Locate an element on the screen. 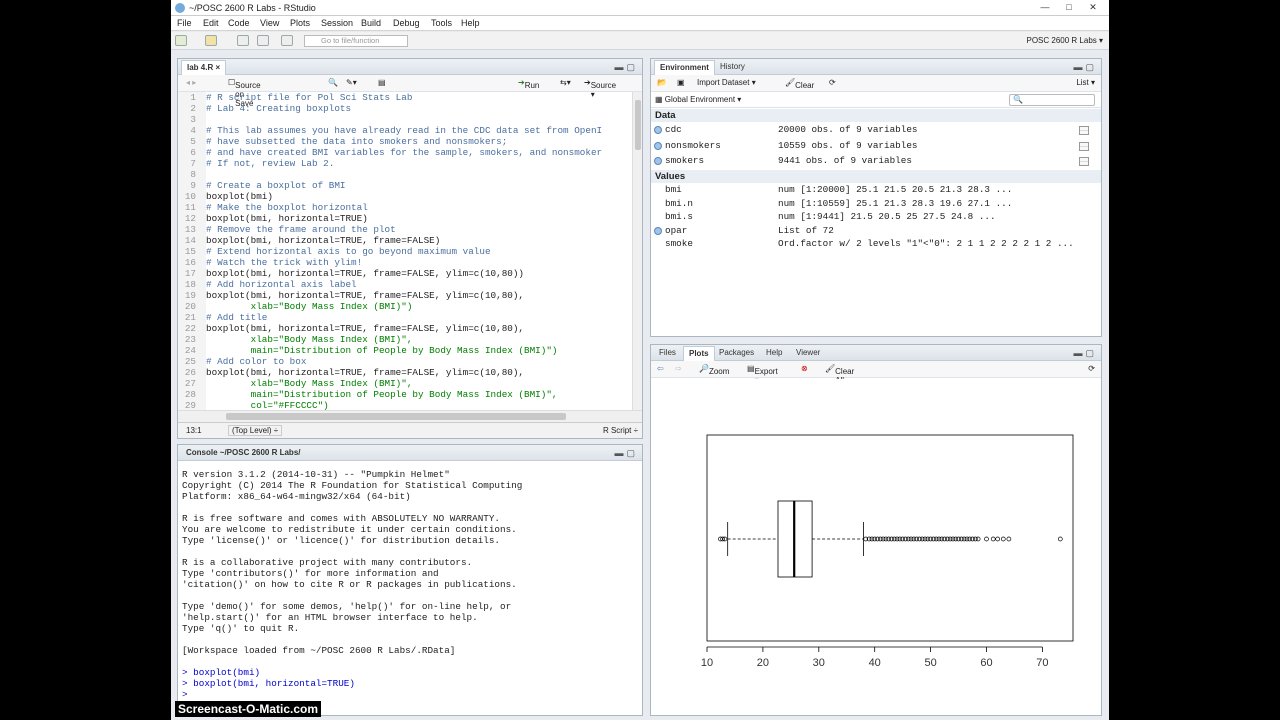 This screenshot has width=1280, height=720. tab-files: Files is located at coordinates (667, 353).